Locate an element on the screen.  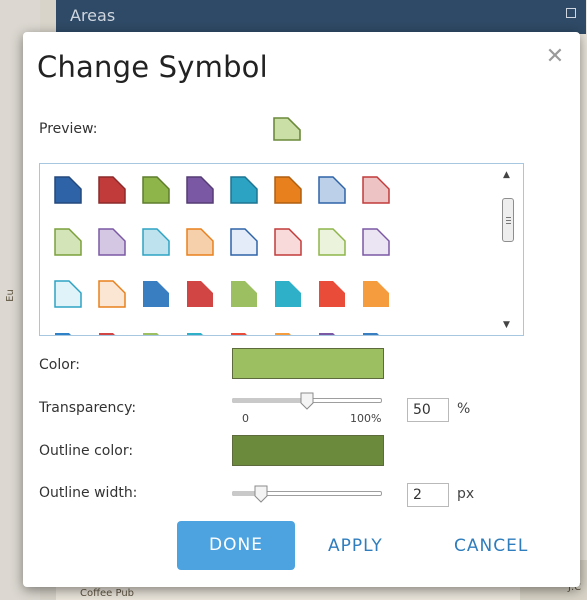
outline-color-label: Outline color: is located at coordinates (86, 451).